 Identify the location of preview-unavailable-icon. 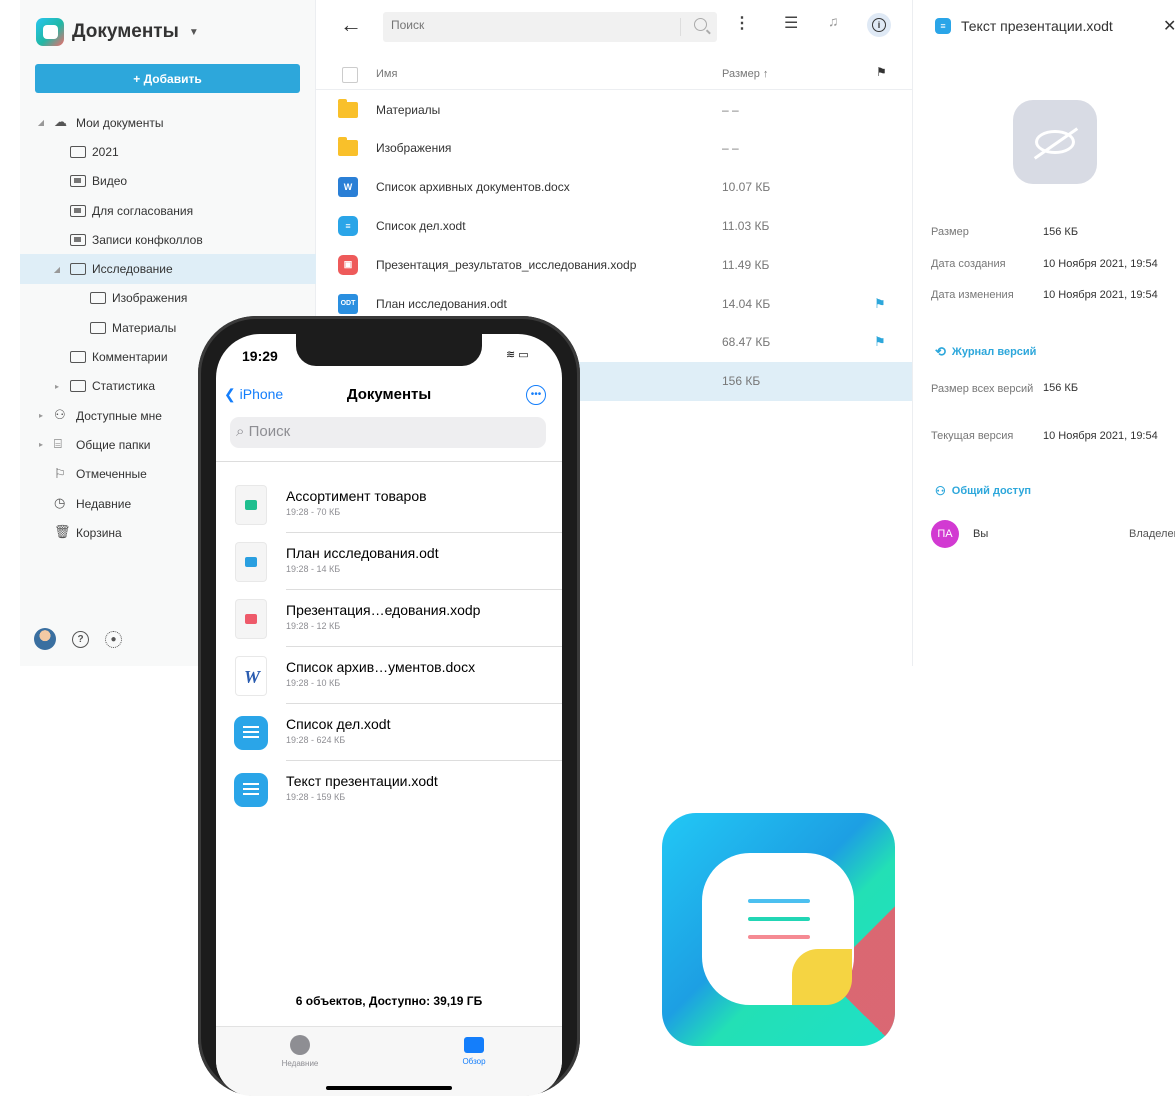
(1055, 142).